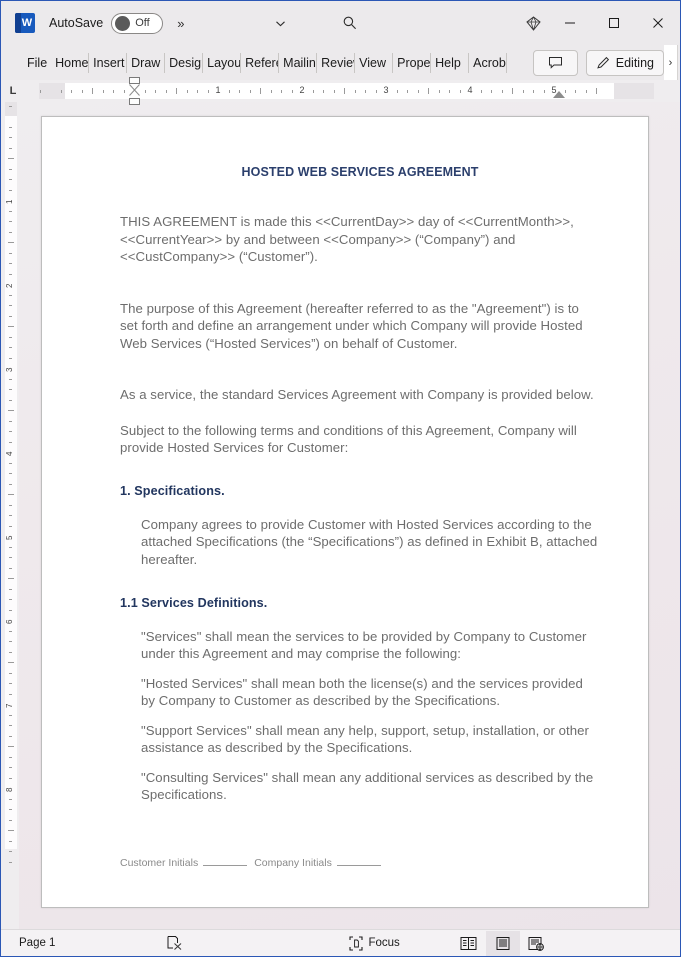 This screenshot has width=681, height=957. What do you see at coordinates (360, 172) in the screenshot?
I see `document-title: HOSTED WEB SERVICES AGREEMENT` at bounding box center [360, 172].